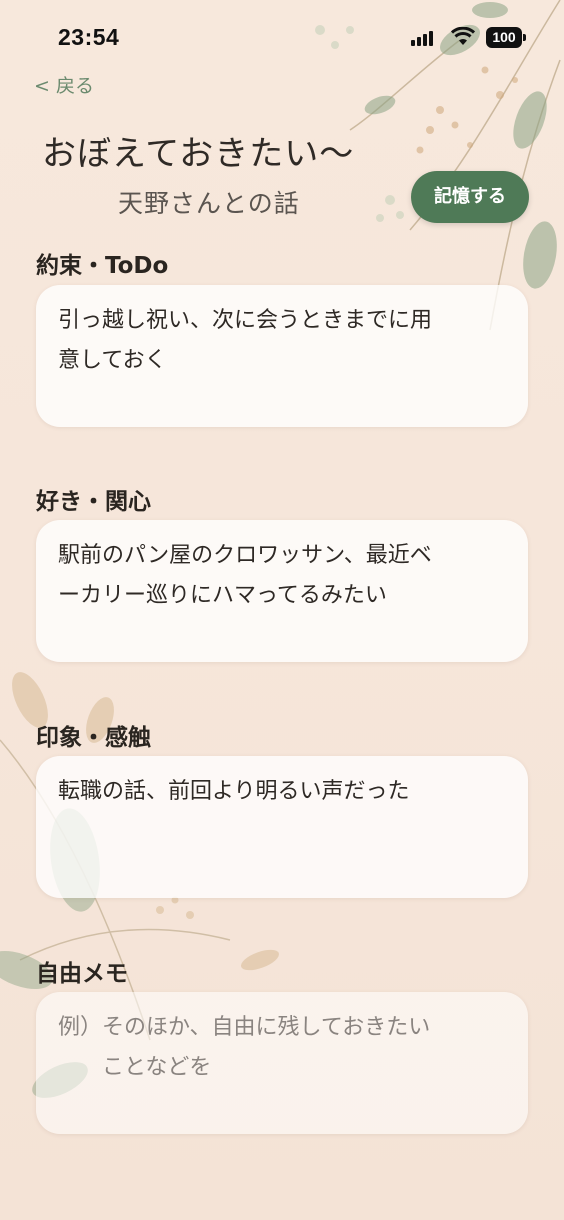 This screenshot has height=1220, width=564. Describe the element at coordinates (102, 266) in the screenshot. I see `section-label-todo: 約束・ToDo` at that location.